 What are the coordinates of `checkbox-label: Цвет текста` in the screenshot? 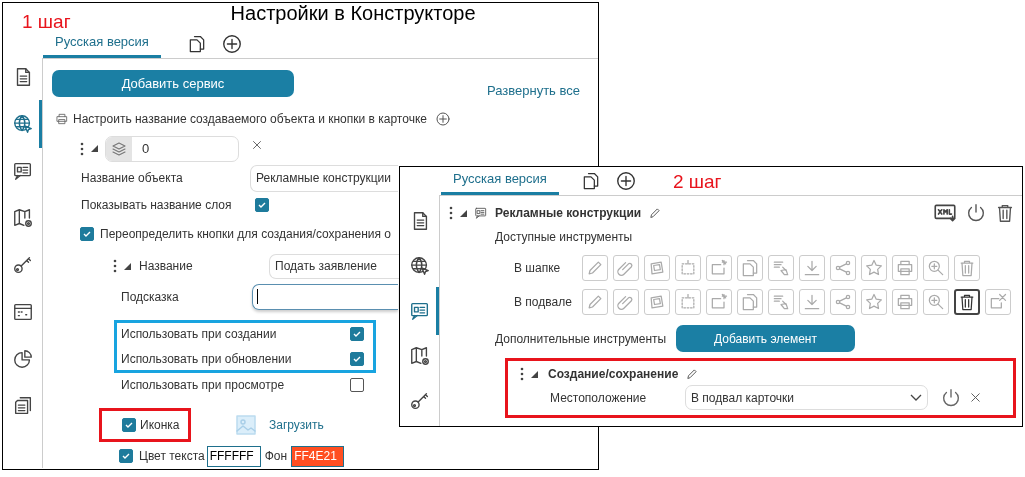 It's located at (172, 456).